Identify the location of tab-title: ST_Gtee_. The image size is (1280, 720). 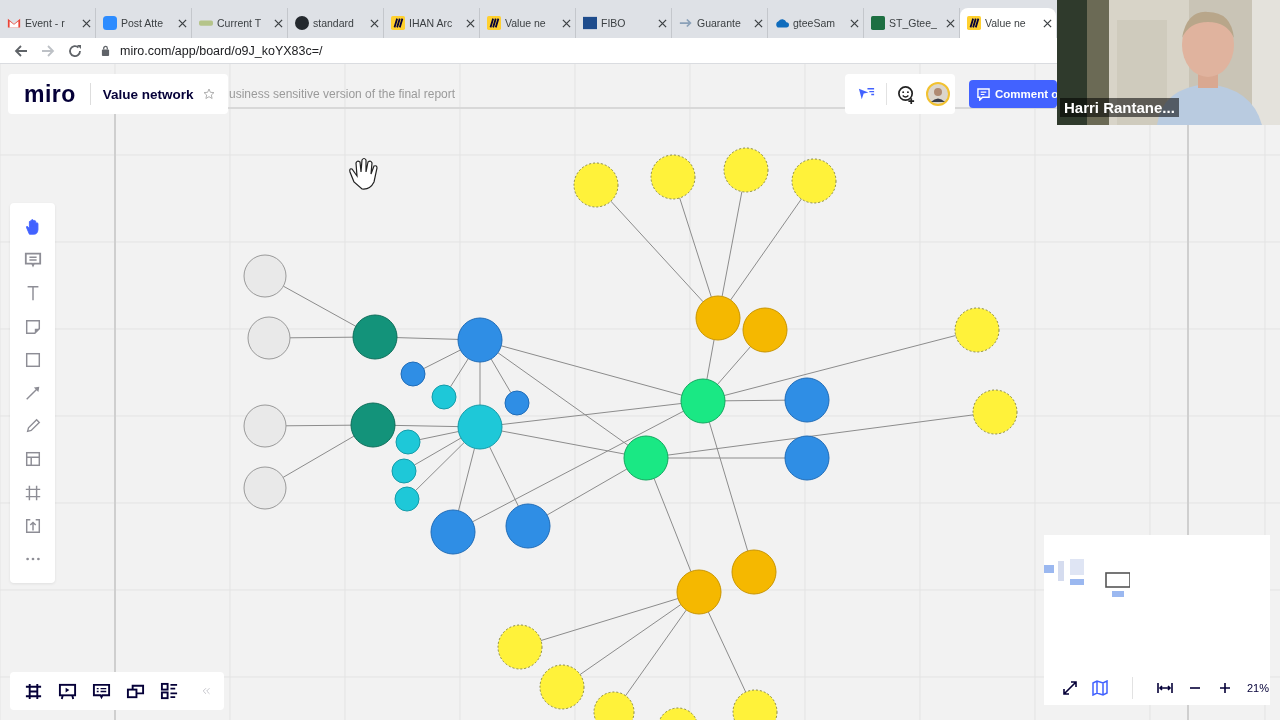
(913, 23).